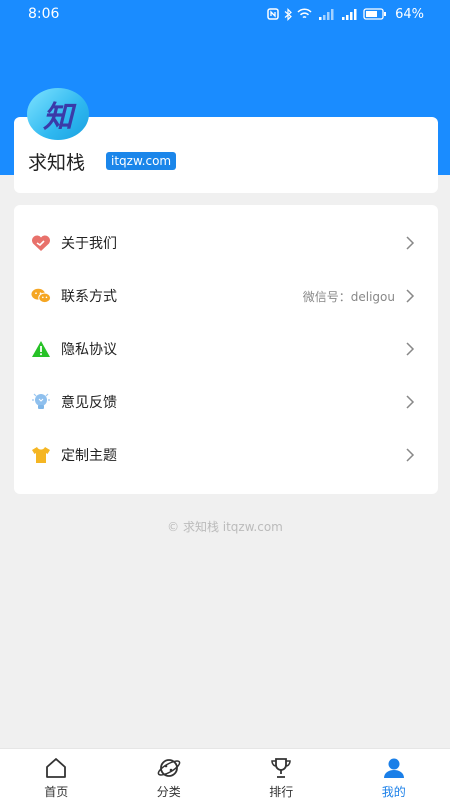 The width and height of the screenshot is (450, 800). I want to click on tab-ranking: 排行, so click(281, 774).